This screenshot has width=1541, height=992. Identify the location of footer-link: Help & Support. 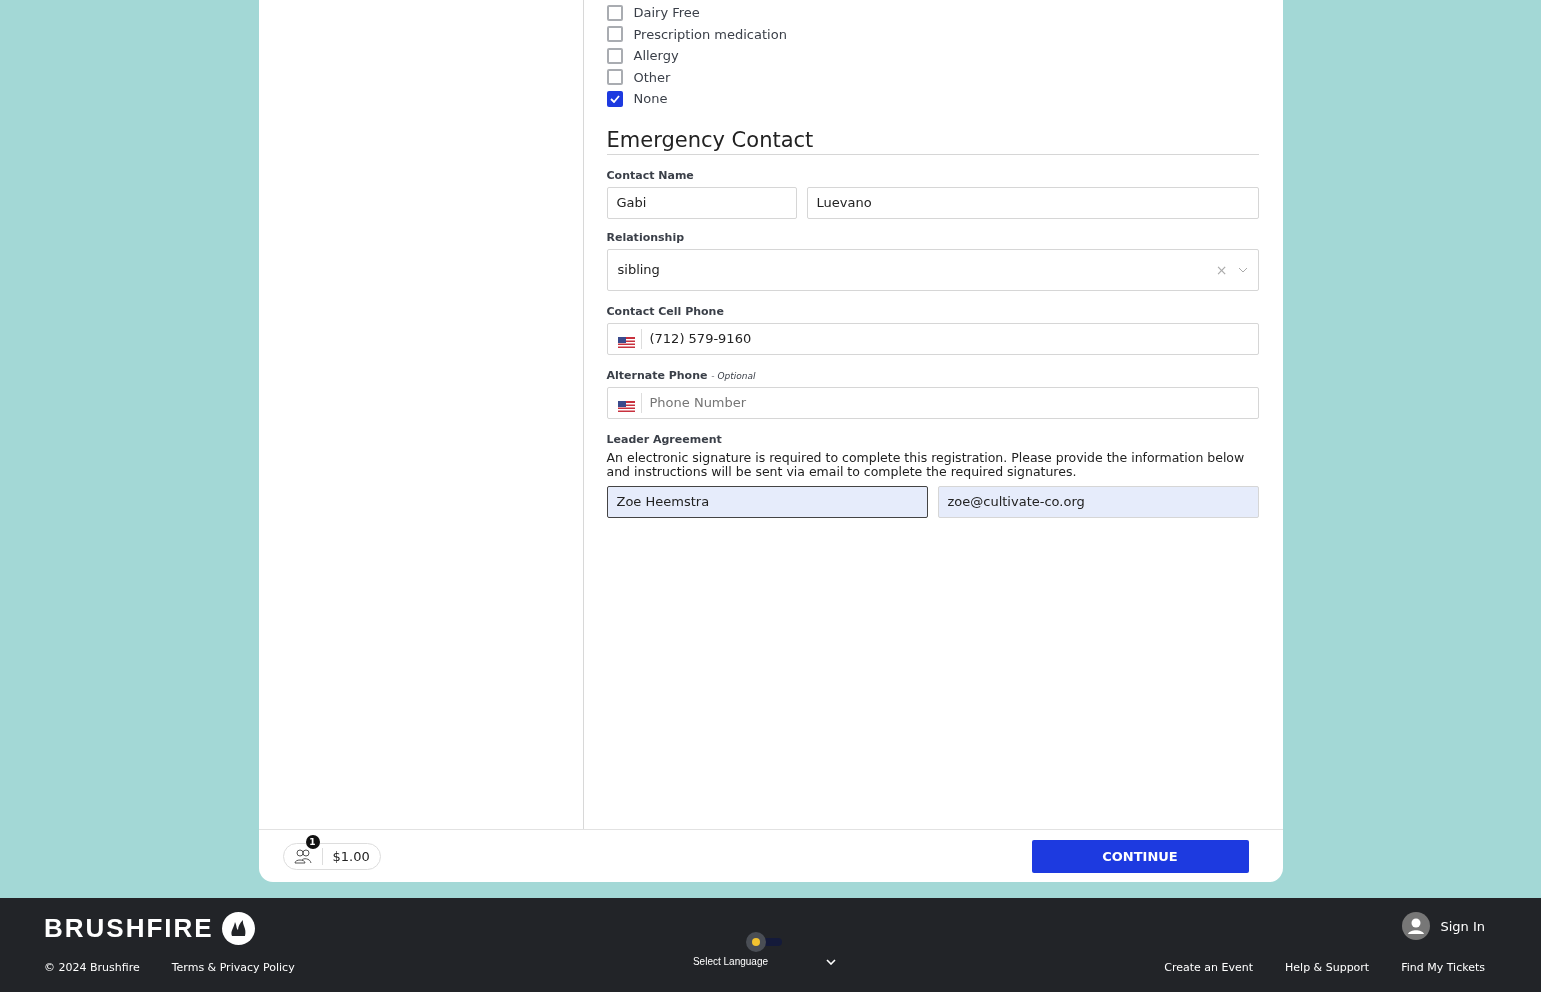
(1327, 967).